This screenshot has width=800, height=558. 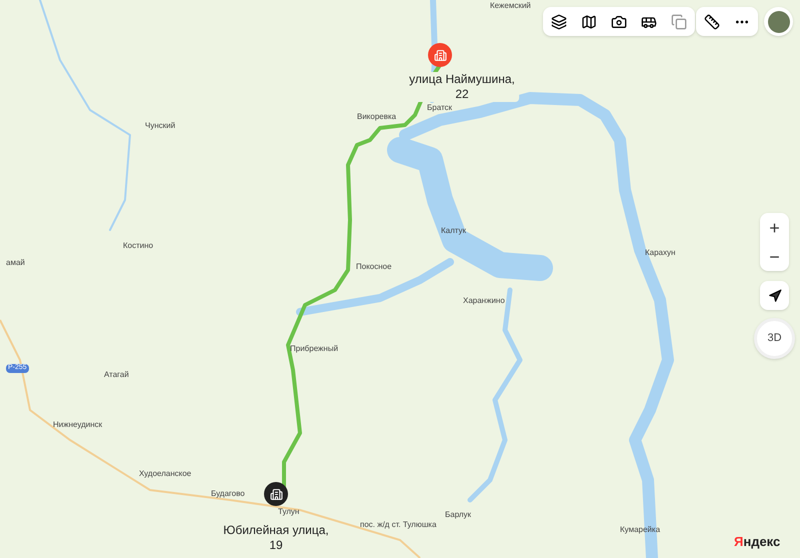 What do you see at coordinates (165, 474) in the screenshot?
I see `place-label: Худоеланское` at bounding box center [165, 474].